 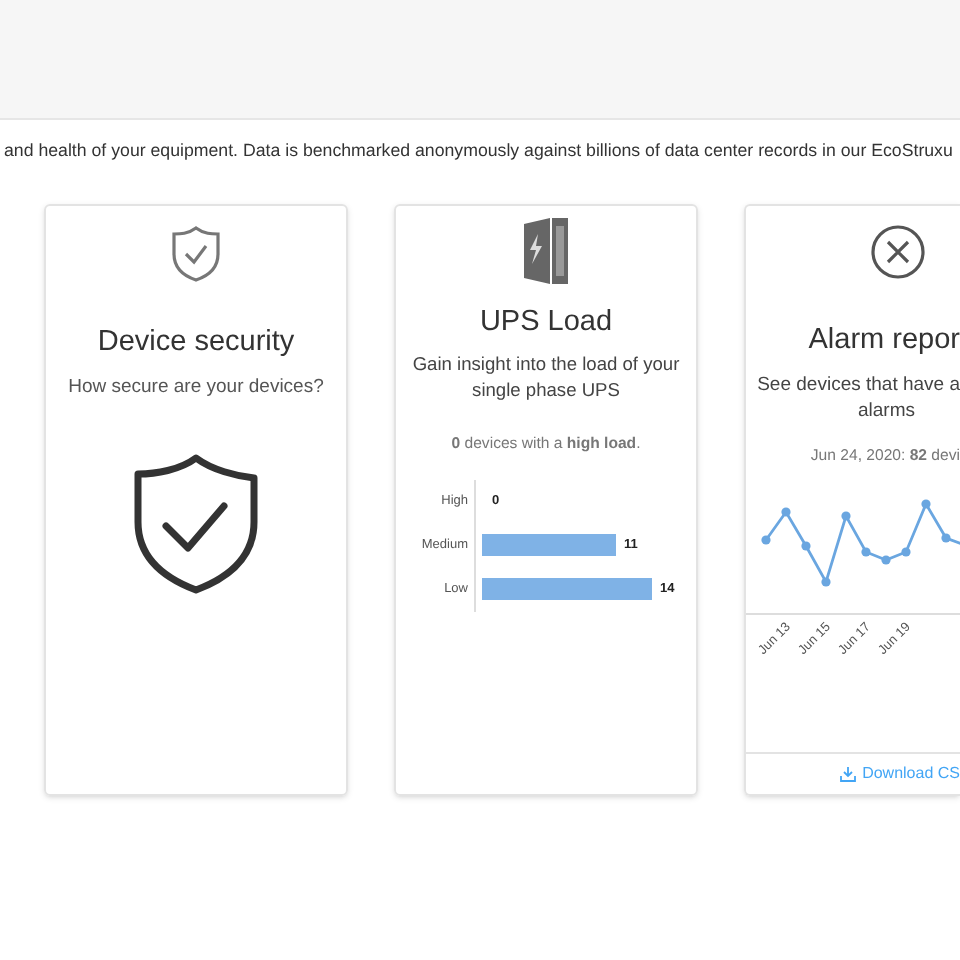 I want to click on shield-check-icon, so click(x=196, y=254).